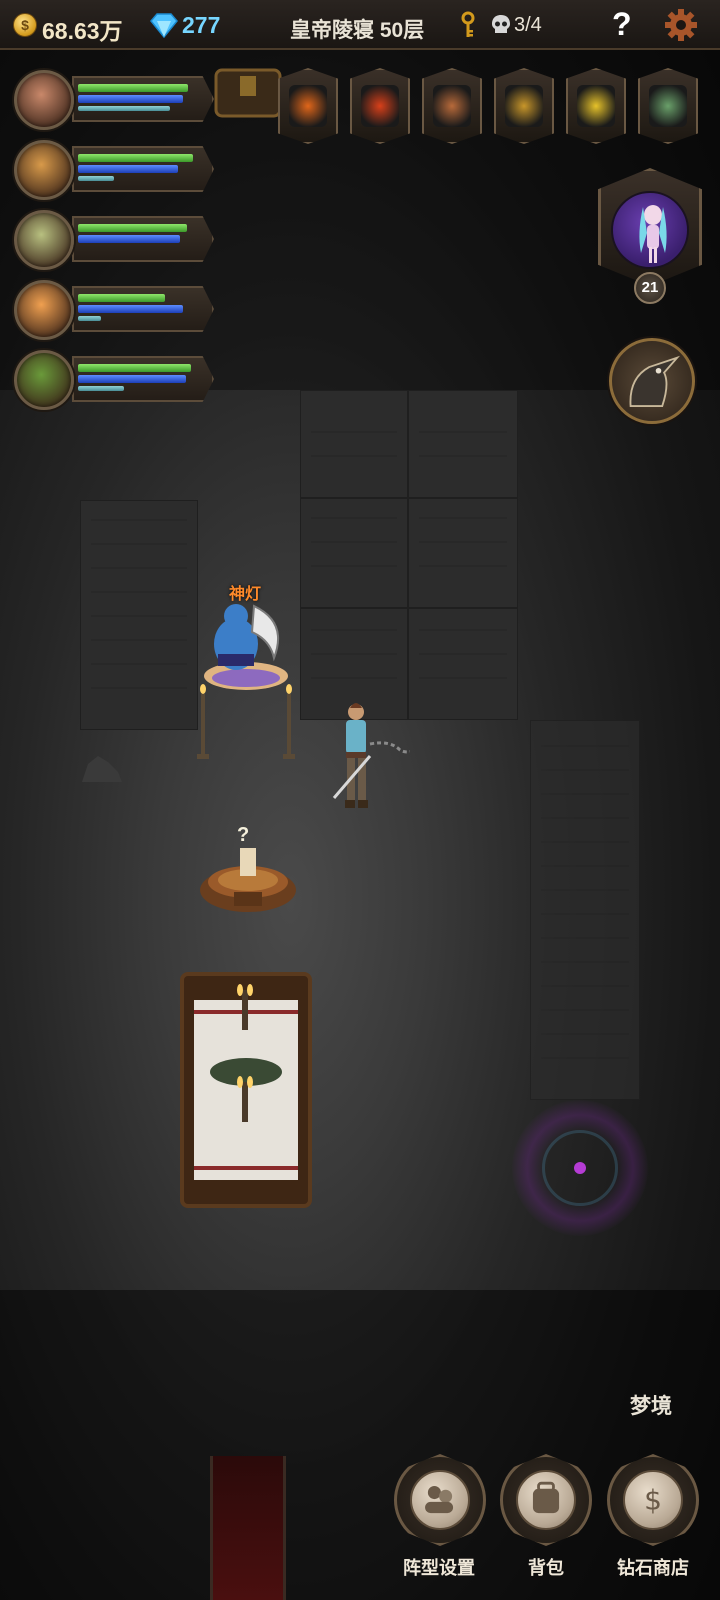  Describe the element at coordinates (650, 288) in the screenshot. I see `companion-level-badge: 21` at that location.